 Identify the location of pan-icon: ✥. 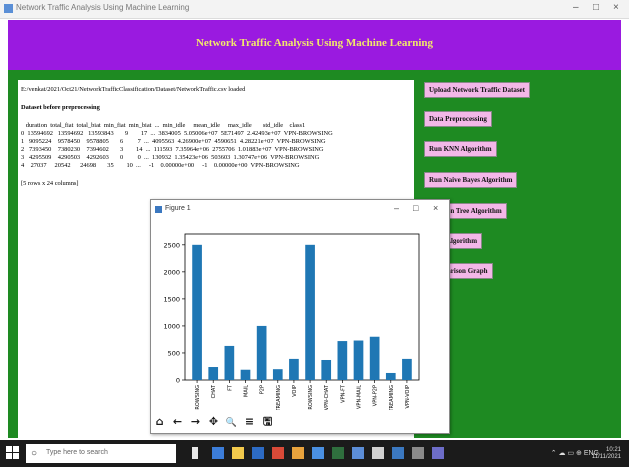
(213, 421).